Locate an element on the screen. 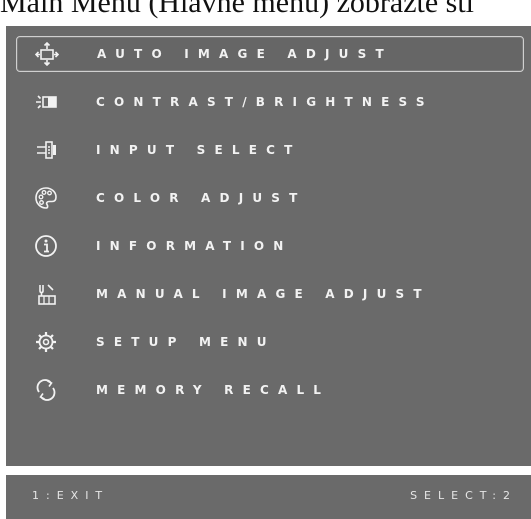 Image resolution: width=531 pixels, height=519 pixels. menu-item-information: INFORMATION is located at coordinates (270, 246).